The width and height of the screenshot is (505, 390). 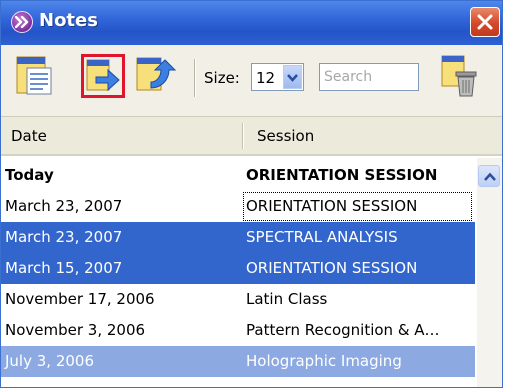 I want to click on size-label: Size:, so click(x=222, y=78).